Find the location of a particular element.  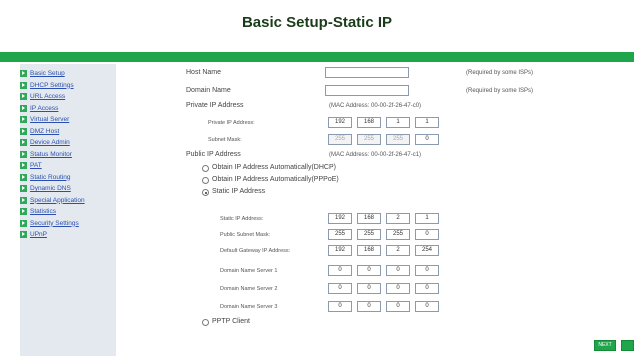

radio-static-ip-label: Static IP Address is located at coordinates (239, 191).